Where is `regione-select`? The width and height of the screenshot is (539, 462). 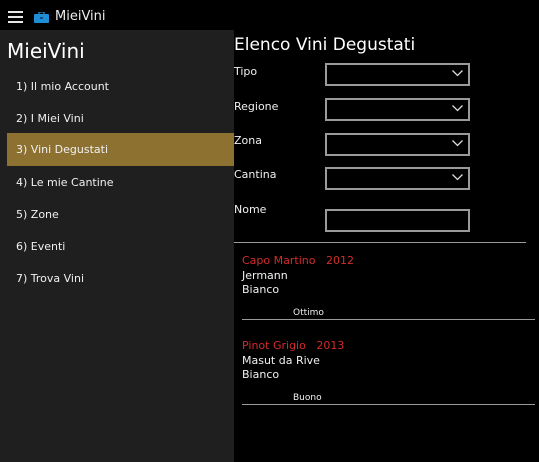
regione-select is located at coordinates (397, 109).